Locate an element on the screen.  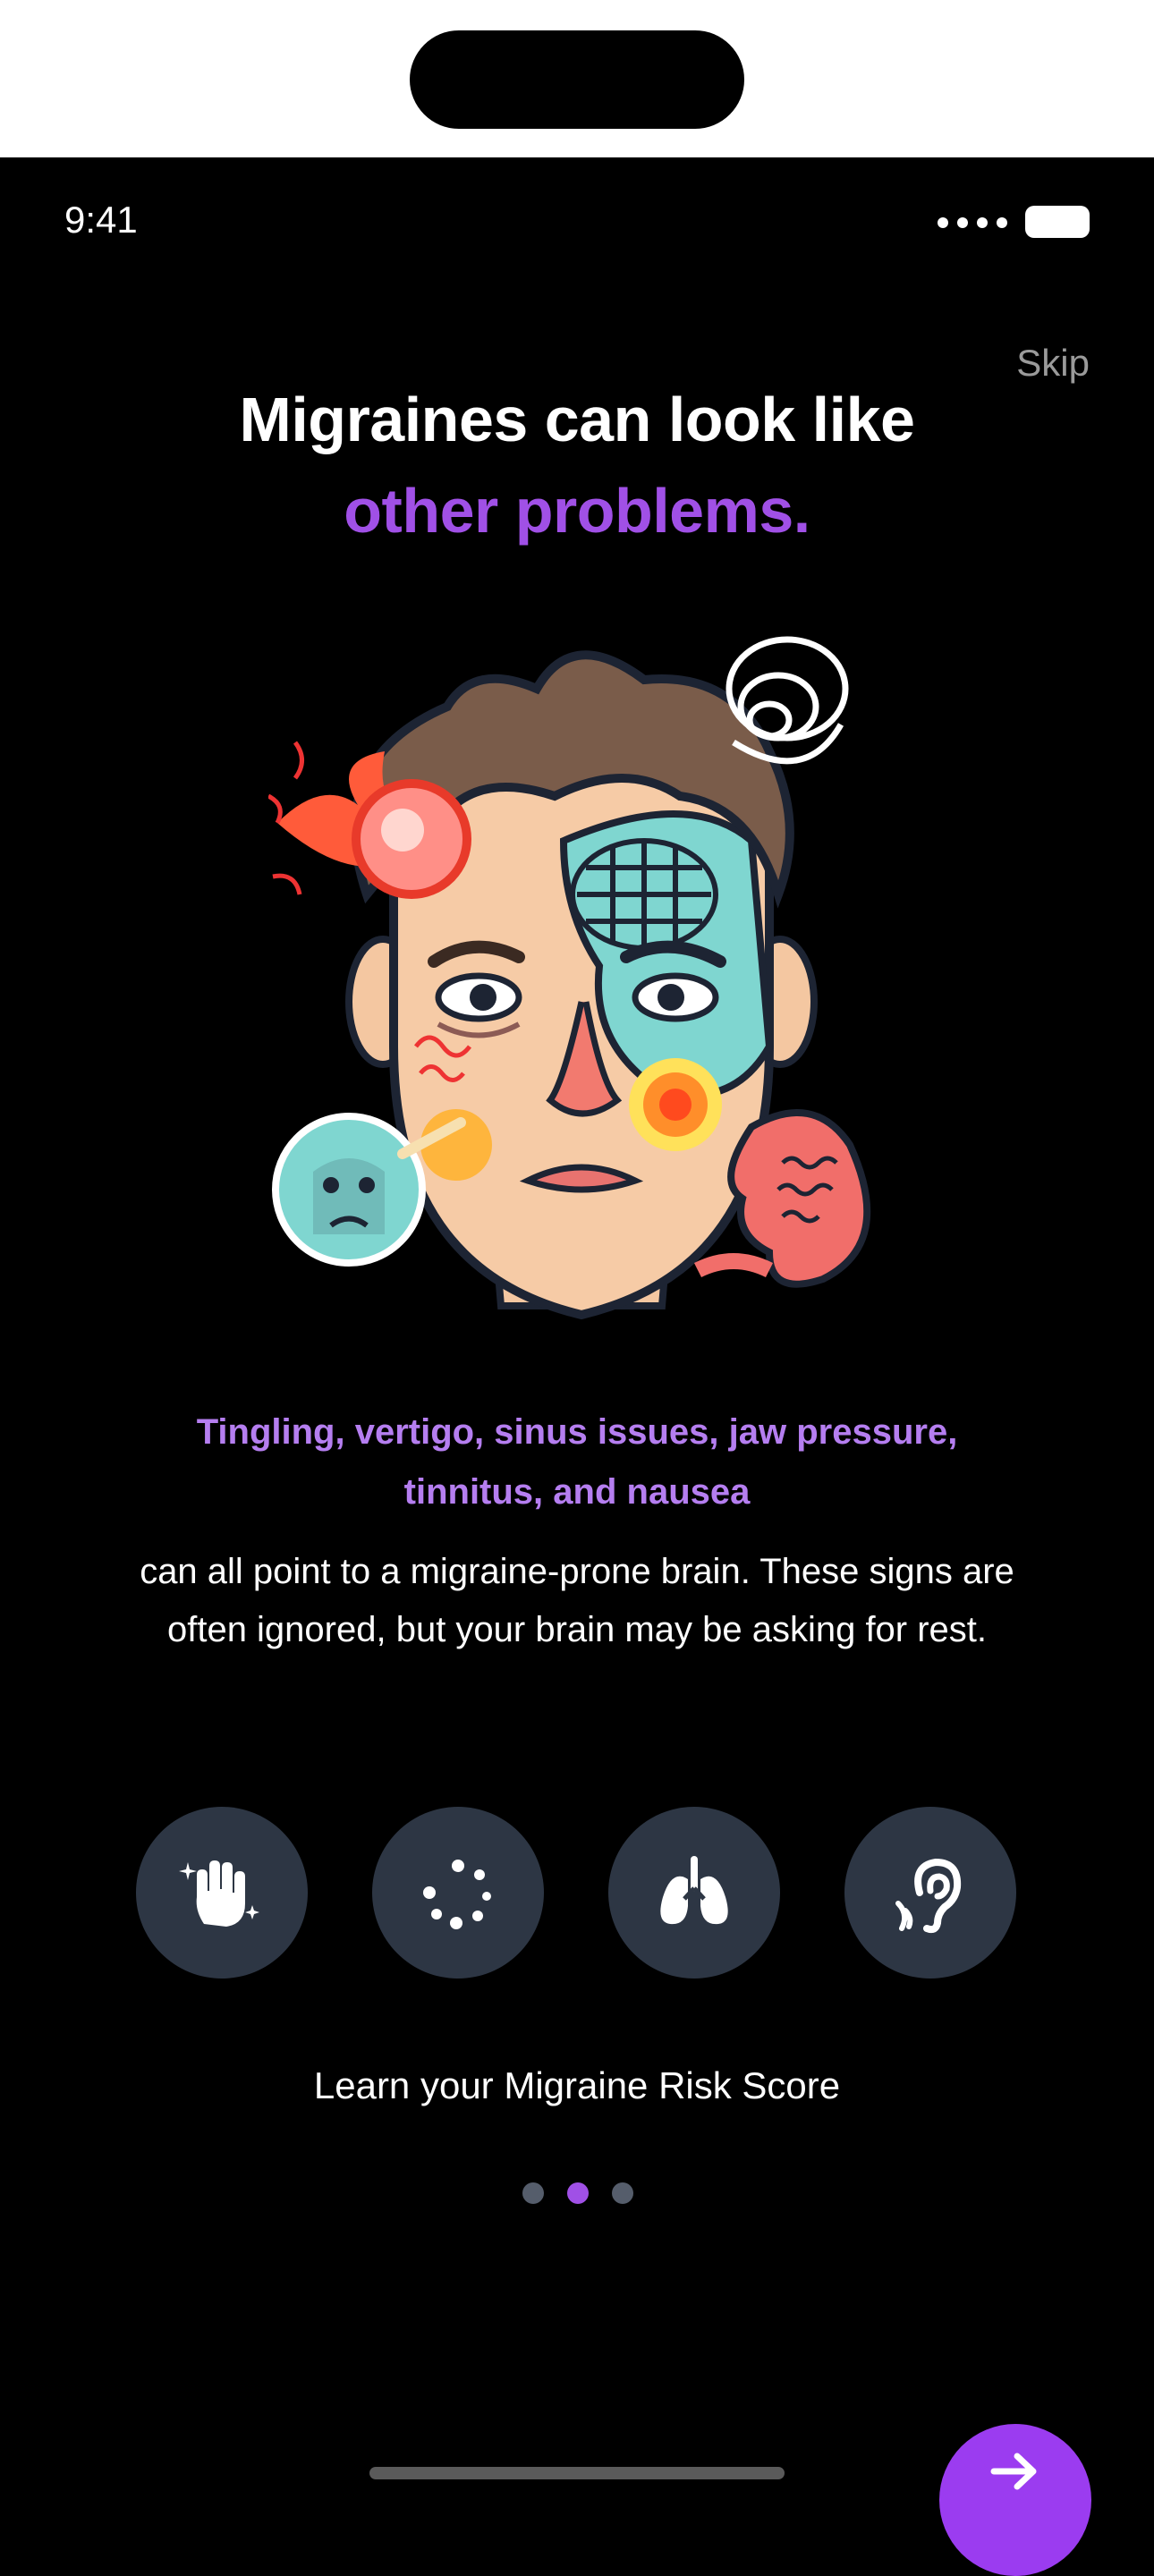
tingling-hand-icon-button is located at coordinates (222, 1893).